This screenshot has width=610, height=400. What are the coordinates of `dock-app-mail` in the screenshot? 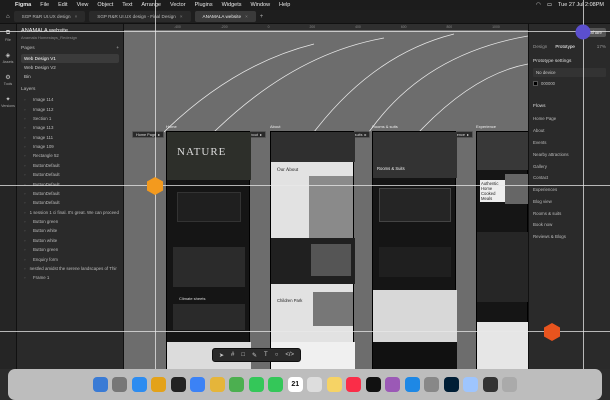 It's located at (198, 384).